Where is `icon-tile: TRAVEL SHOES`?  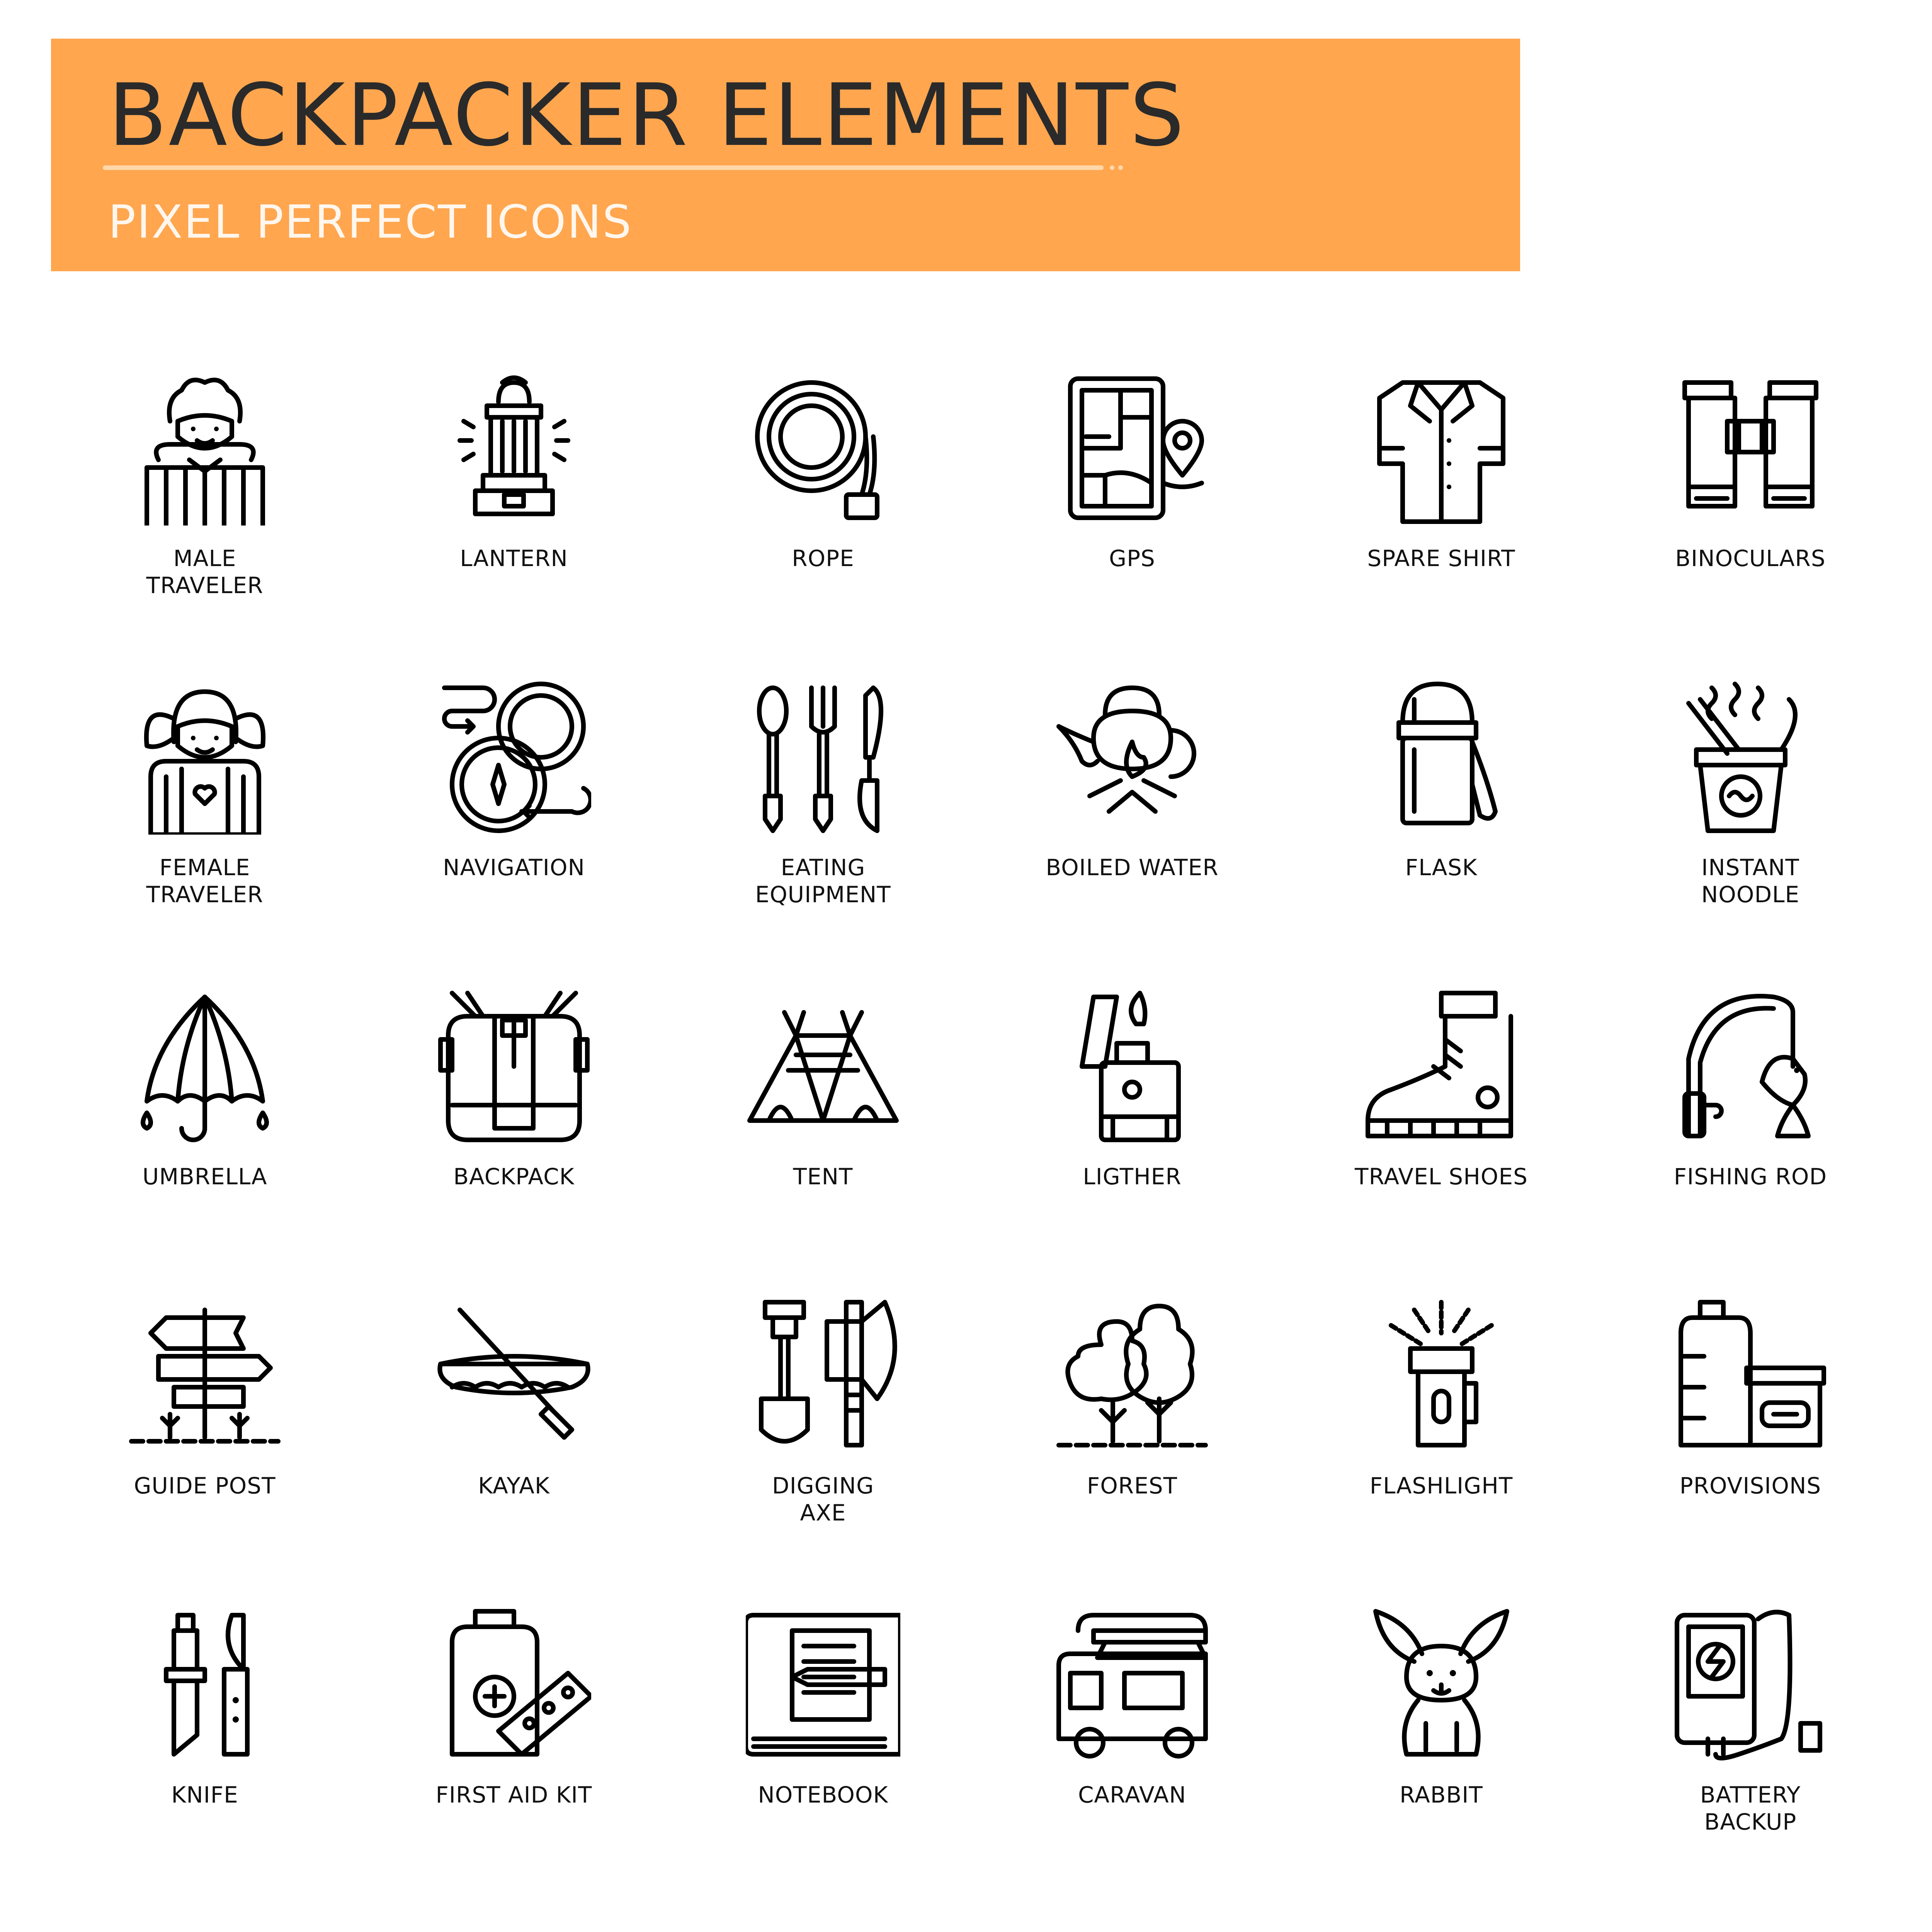
icon-tile: TRAVEL SHOES is located at coordinates (1441, 1136).